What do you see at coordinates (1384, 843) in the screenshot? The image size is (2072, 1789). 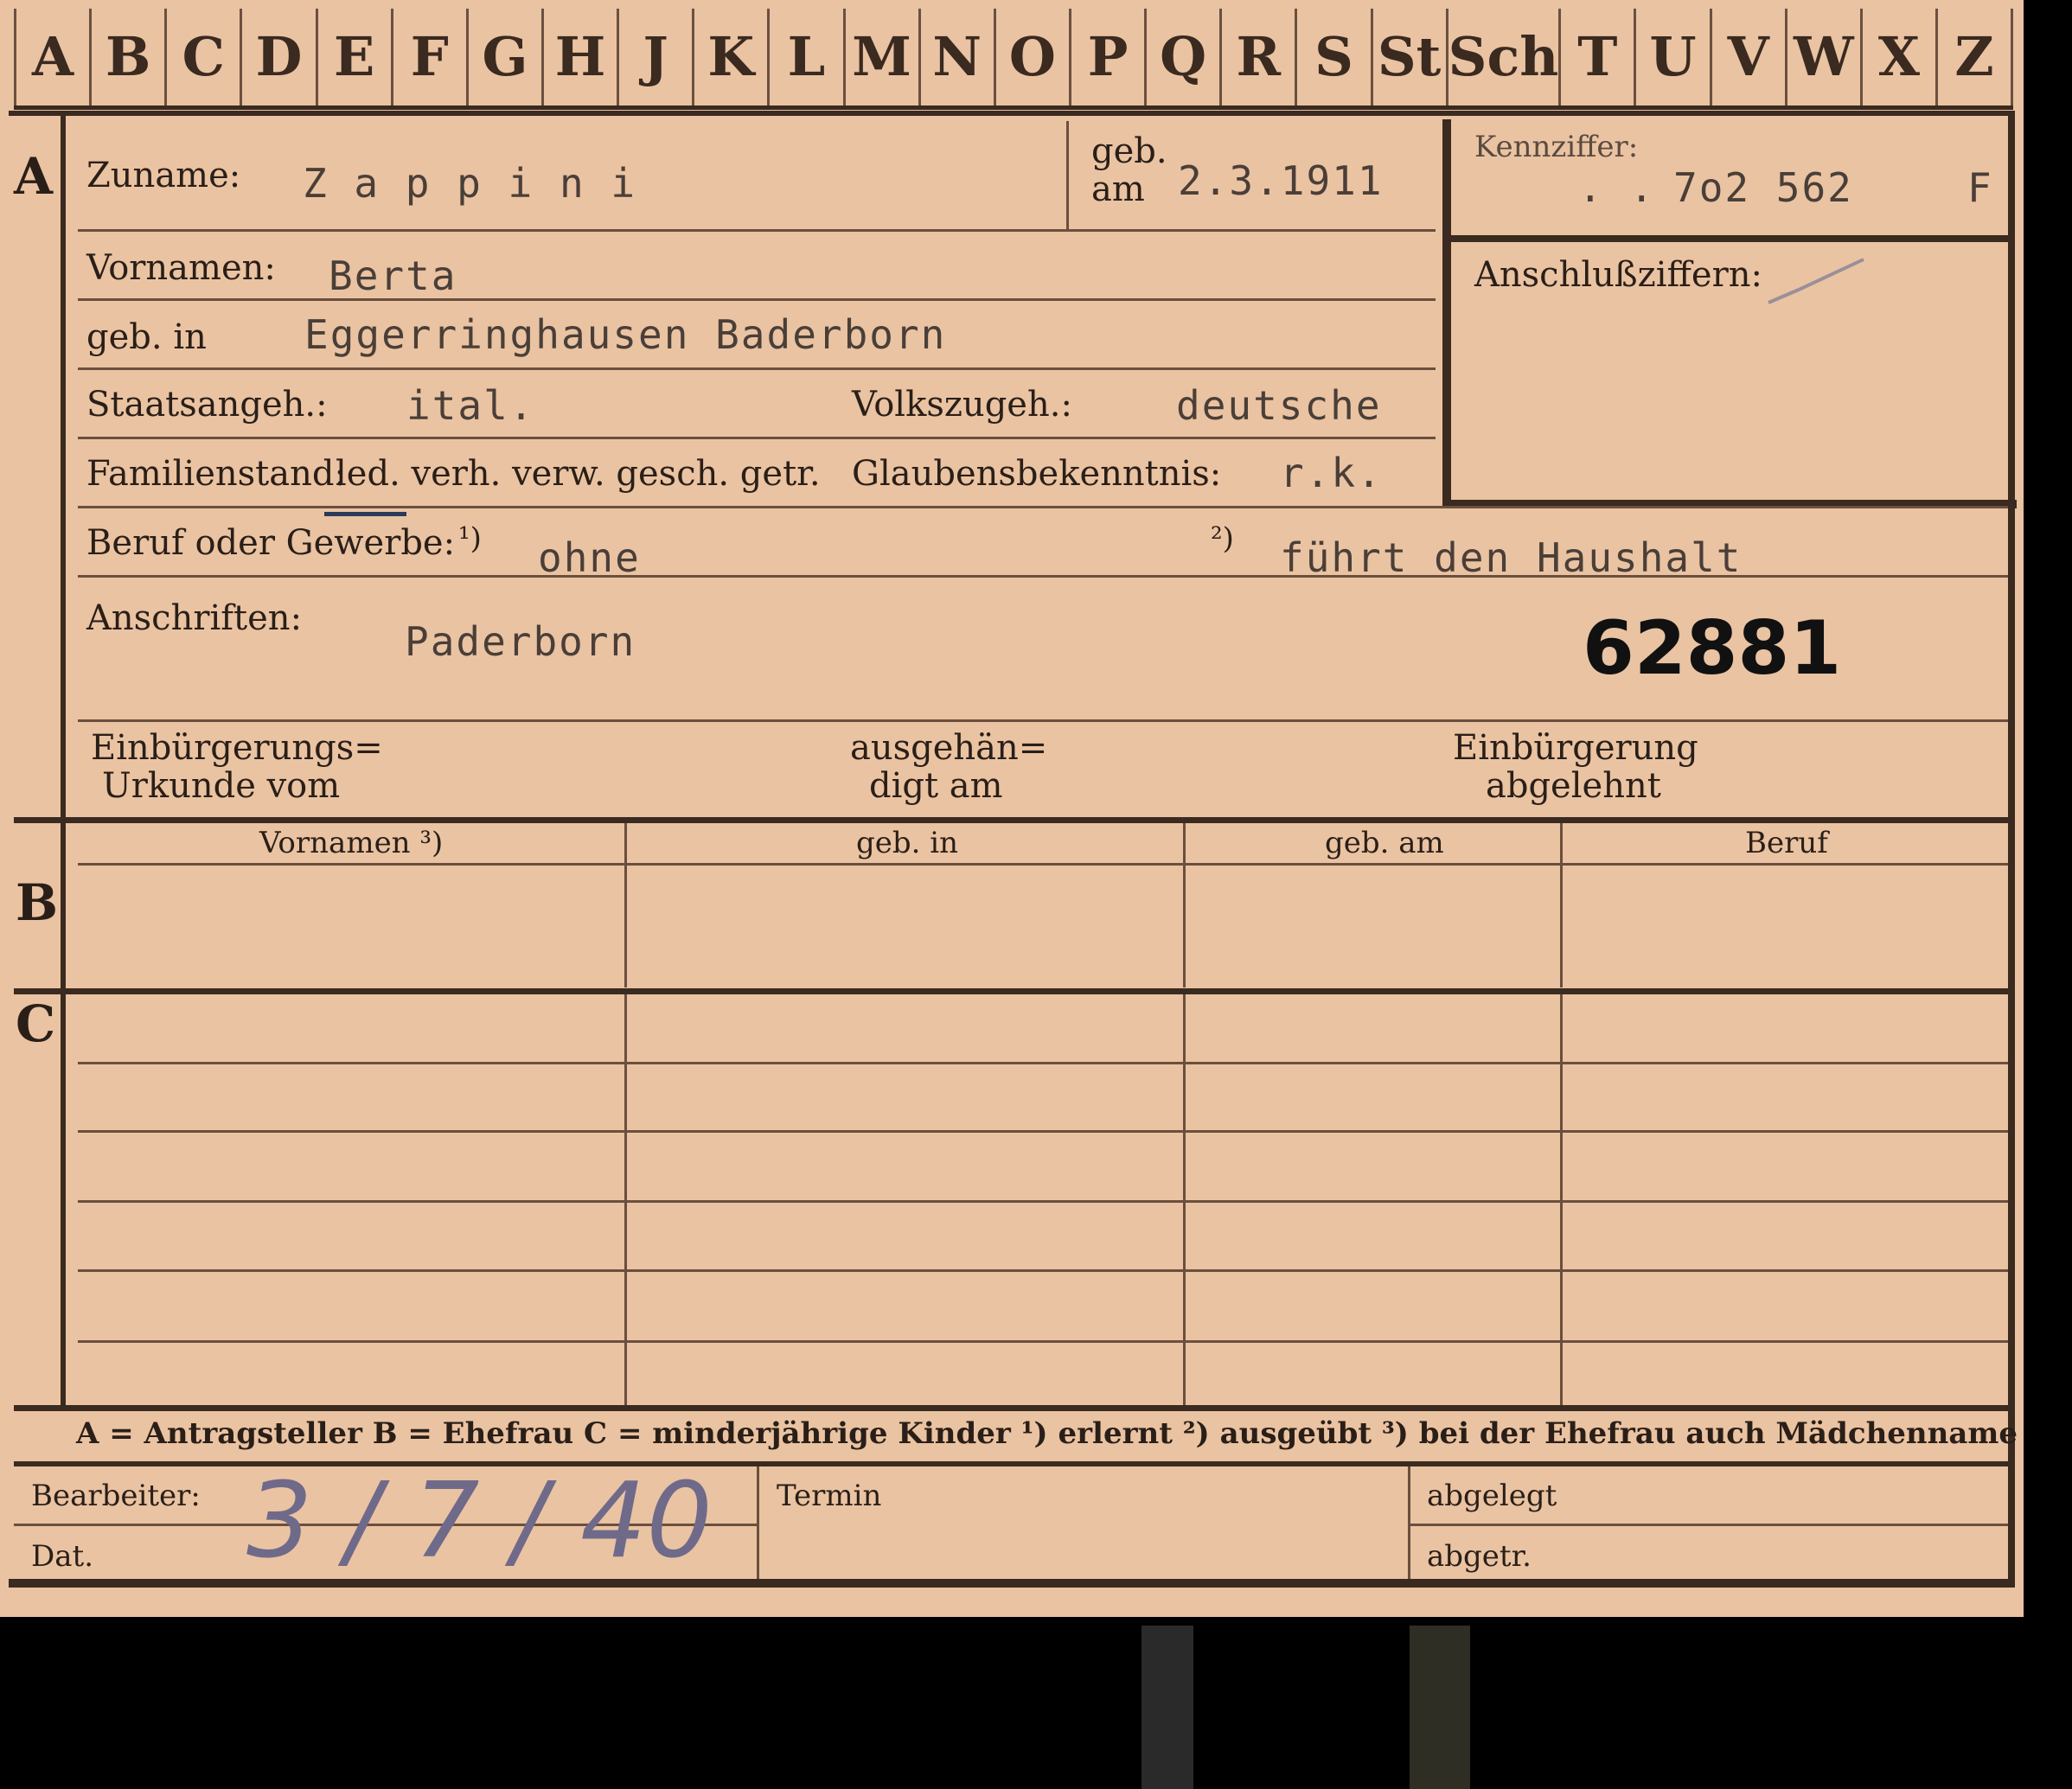 I see `header-geb-am: geb. am` at bounding box center [1384, 843].